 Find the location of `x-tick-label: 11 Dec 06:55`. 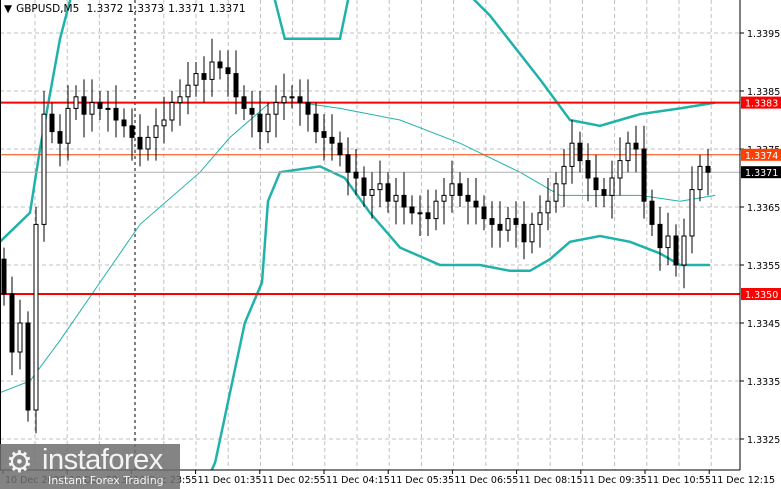

x-tick-label: 11 Dec 06:55 is located at coordinates (486, 480).